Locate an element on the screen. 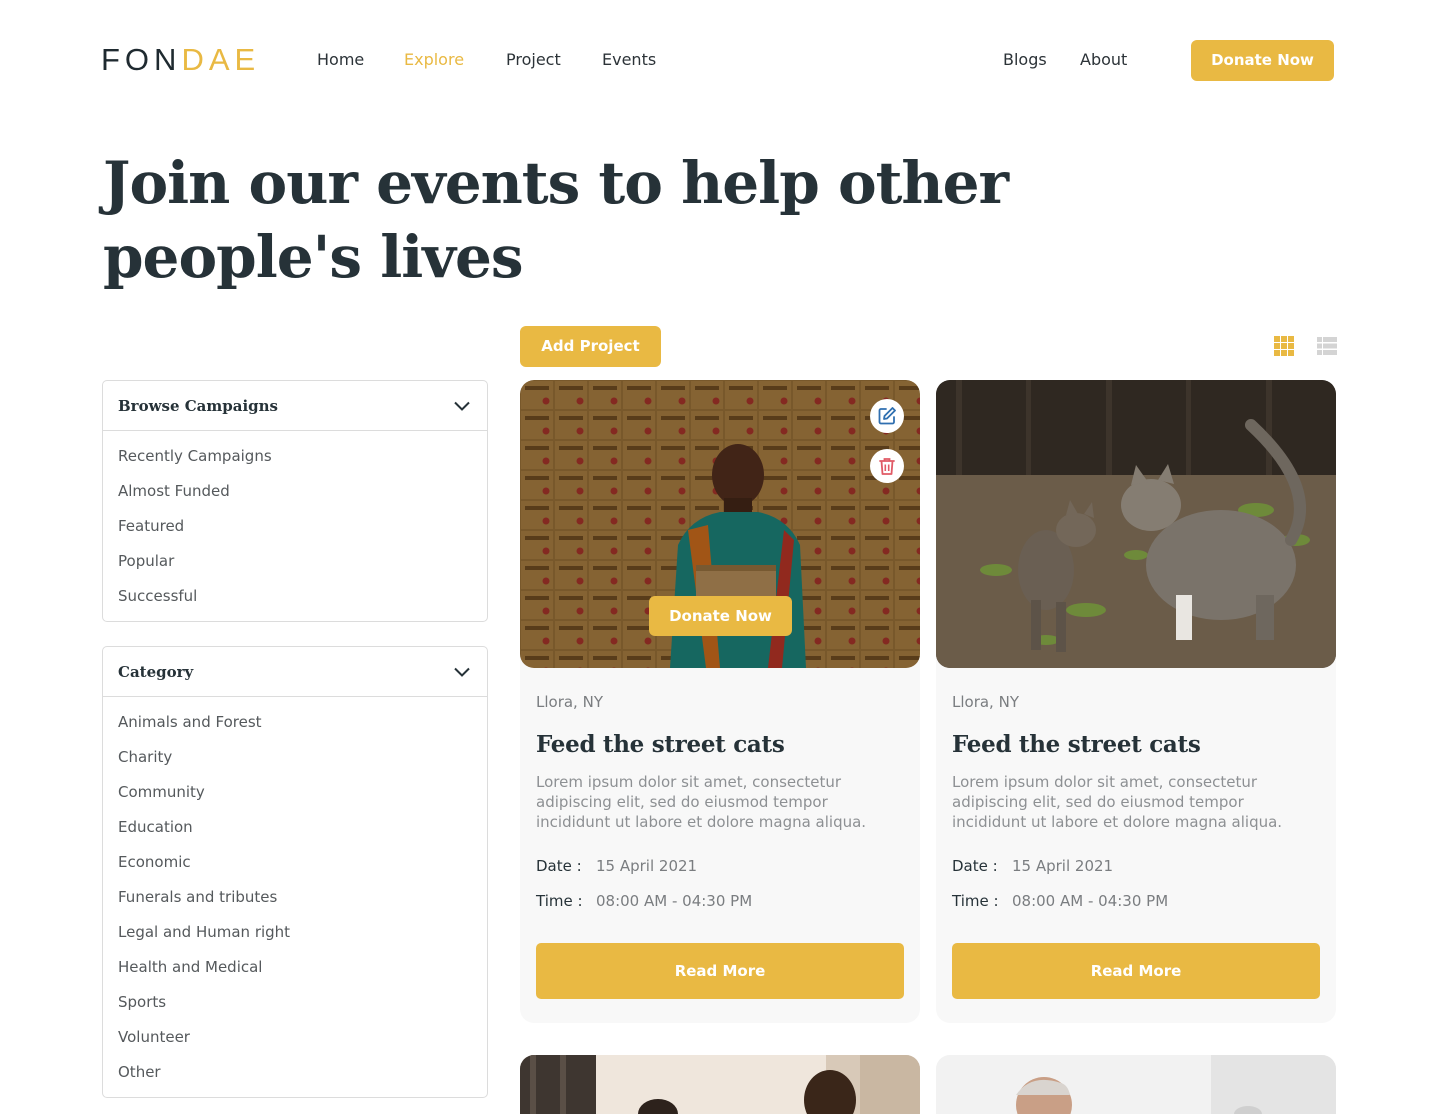 The width and height of the screenshot is (1440, 1114). nav-home: Home is located at coordinates (340, 60).